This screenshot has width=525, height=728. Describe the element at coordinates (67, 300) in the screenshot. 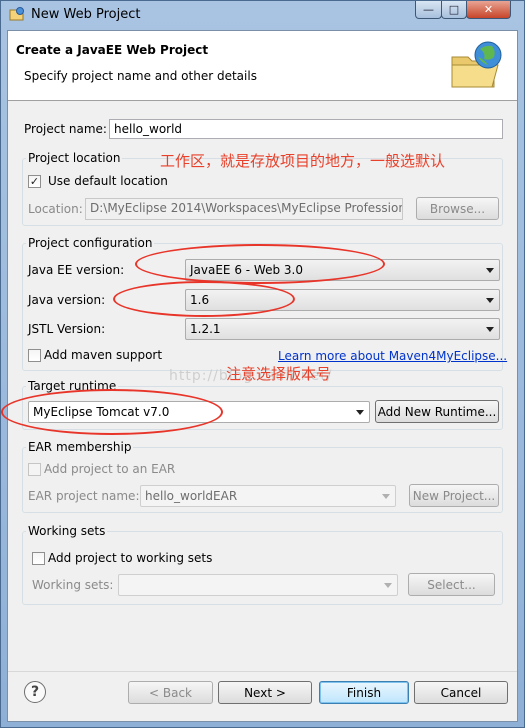

I see `java-version-label: Java version:` at that location.